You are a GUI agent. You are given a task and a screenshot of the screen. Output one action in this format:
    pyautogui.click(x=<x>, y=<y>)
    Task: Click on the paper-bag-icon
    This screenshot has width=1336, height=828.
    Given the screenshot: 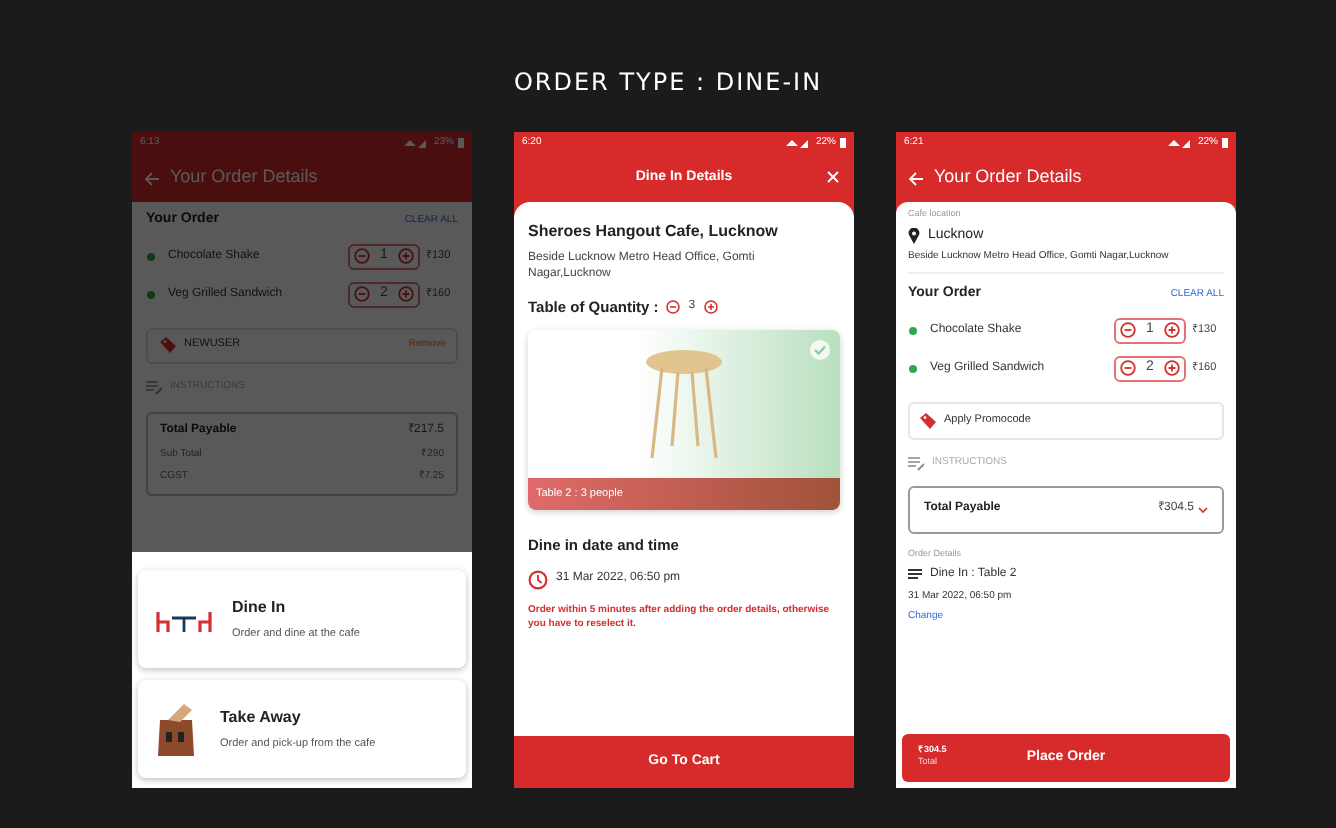 What is the action you would take?
    pyautogui.click(x=178, y=729)
    